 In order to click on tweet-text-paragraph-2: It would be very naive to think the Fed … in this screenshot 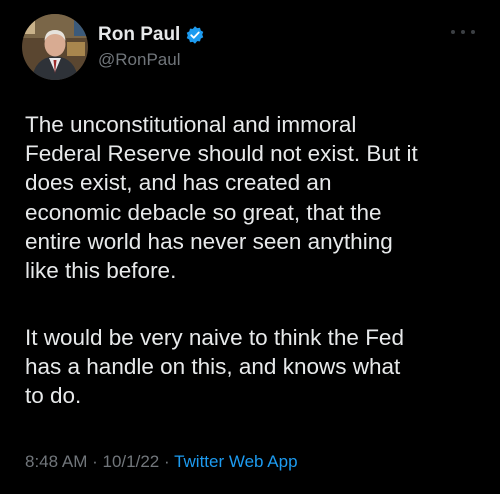, I will do `click(214, 367)`.